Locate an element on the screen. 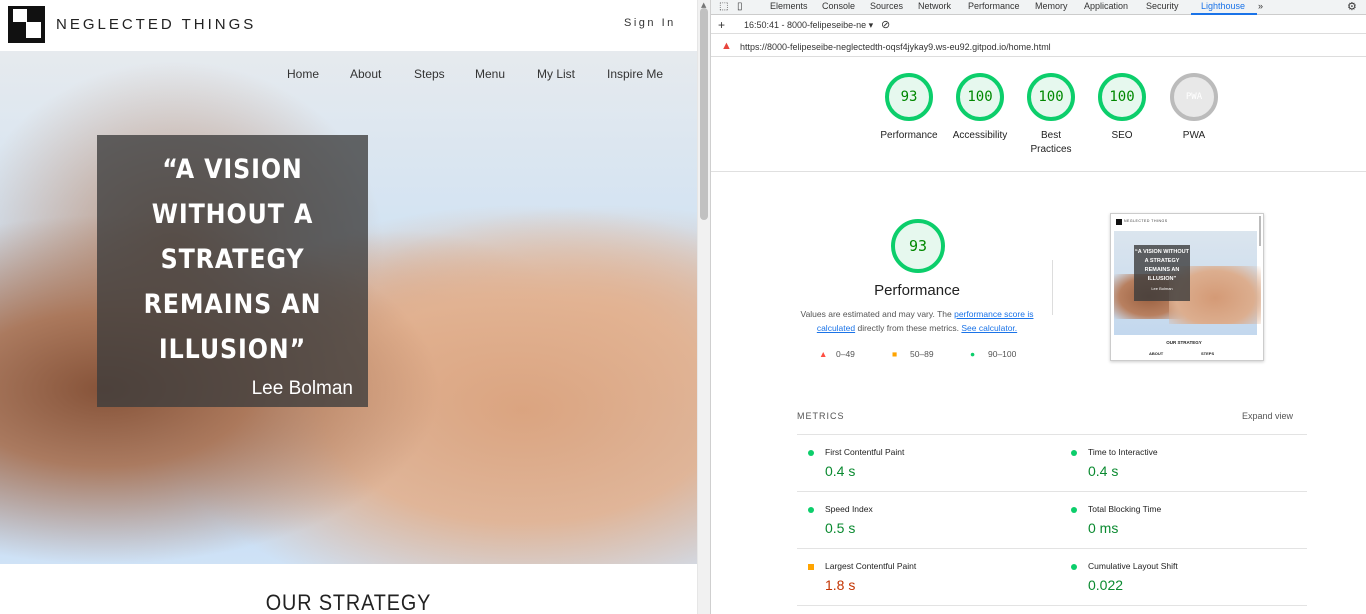 The image size is (1366, 614). nav-my-list: My List is located at coordinates (556, 74).